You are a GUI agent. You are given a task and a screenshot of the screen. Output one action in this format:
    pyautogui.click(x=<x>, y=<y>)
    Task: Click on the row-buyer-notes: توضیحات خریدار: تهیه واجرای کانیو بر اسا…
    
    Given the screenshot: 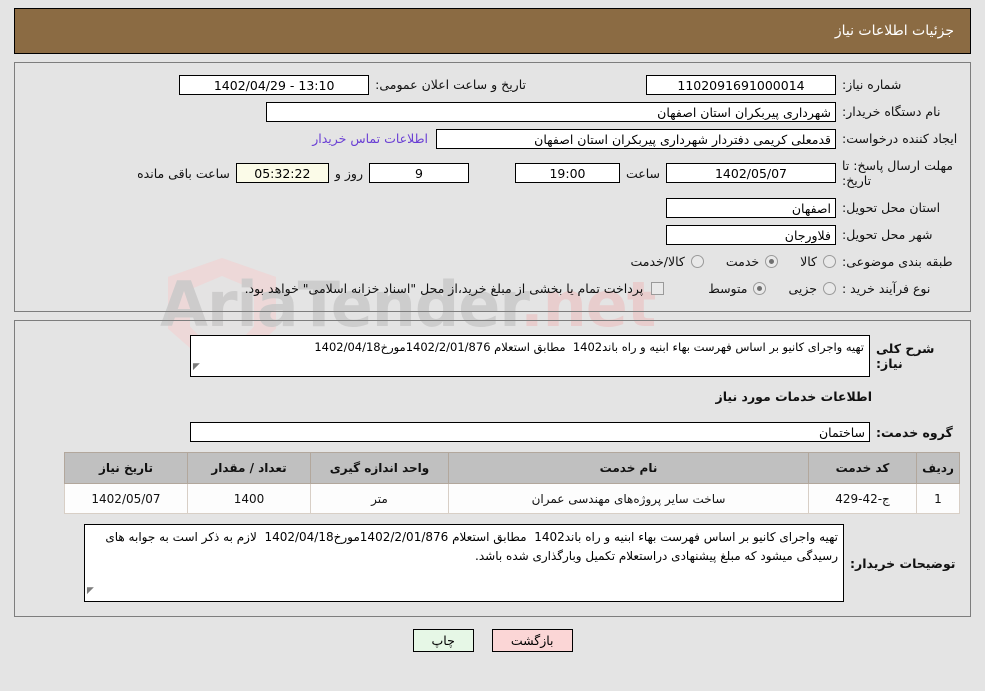 What is the action you would take?
    pyautogui.click(x=492, y=563)
    